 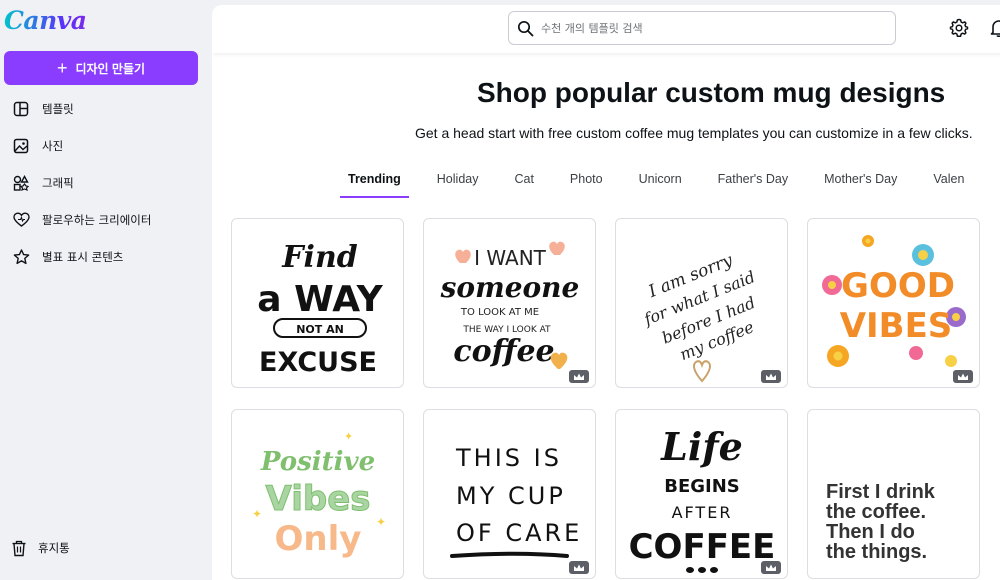 What do you see at coordinates (19, 548) in the screenshot?
I see `trash-icon` at bounding box center [19, 548].